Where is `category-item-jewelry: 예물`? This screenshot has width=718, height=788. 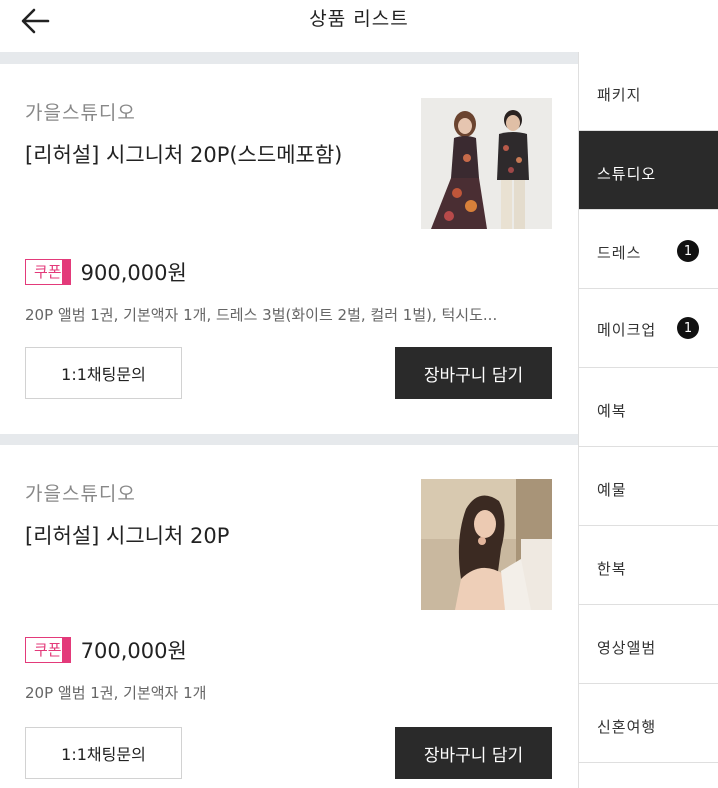
category-item-jewelry: 예물 is located at coordinates (648, 486).